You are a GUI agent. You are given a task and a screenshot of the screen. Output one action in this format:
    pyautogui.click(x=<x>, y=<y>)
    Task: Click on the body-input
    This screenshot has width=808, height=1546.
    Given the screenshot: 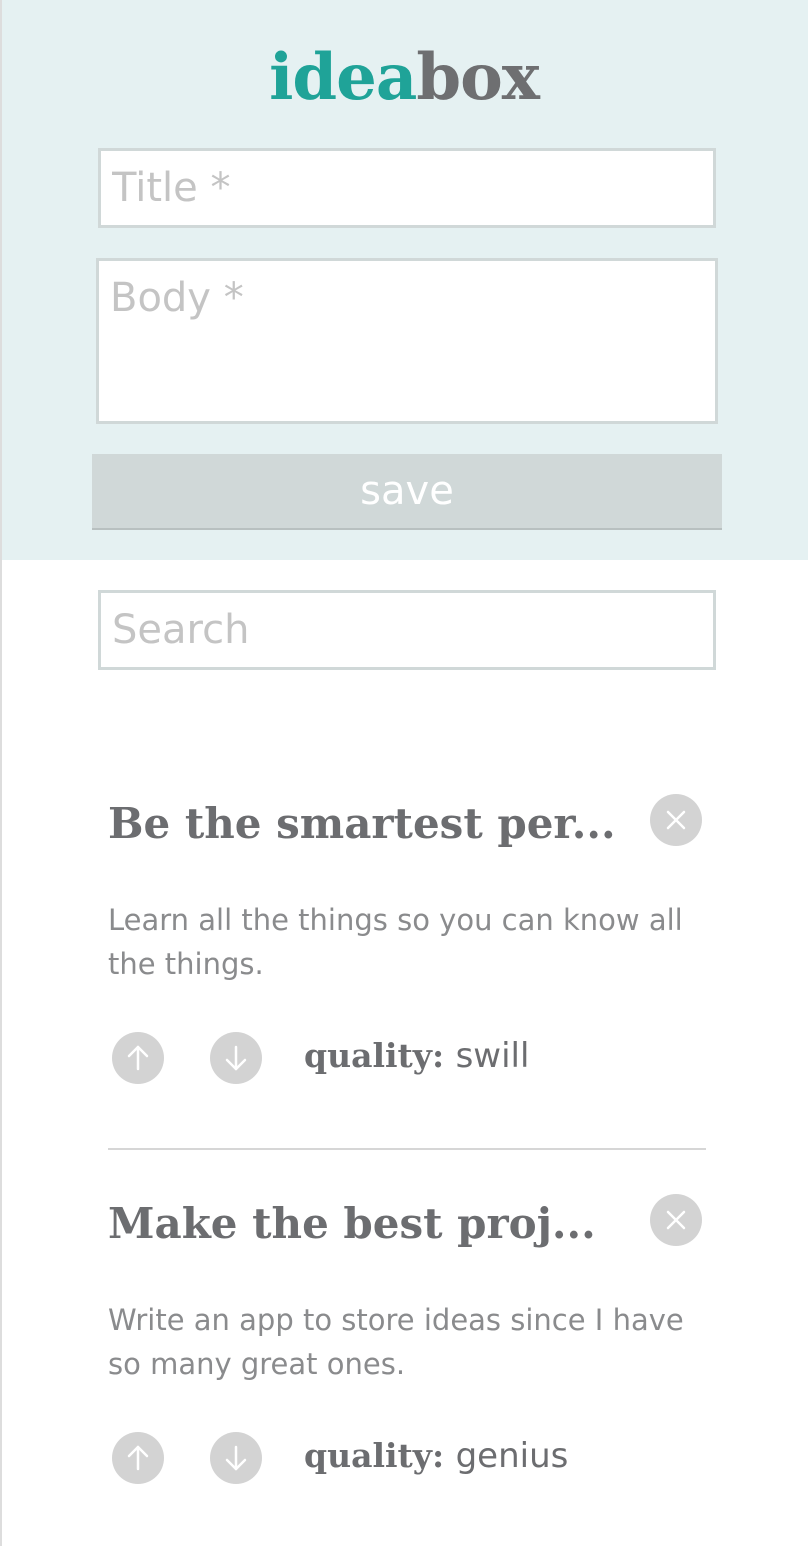 What is the action you would take?
    pyautogui.click(x=407, y=341)
    